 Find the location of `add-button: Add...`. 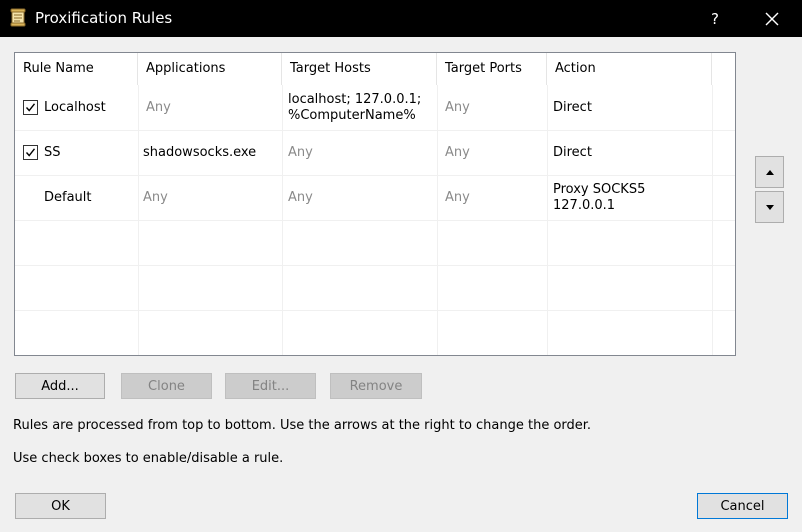

add-button: Add... is located at coordinates (60, 386).